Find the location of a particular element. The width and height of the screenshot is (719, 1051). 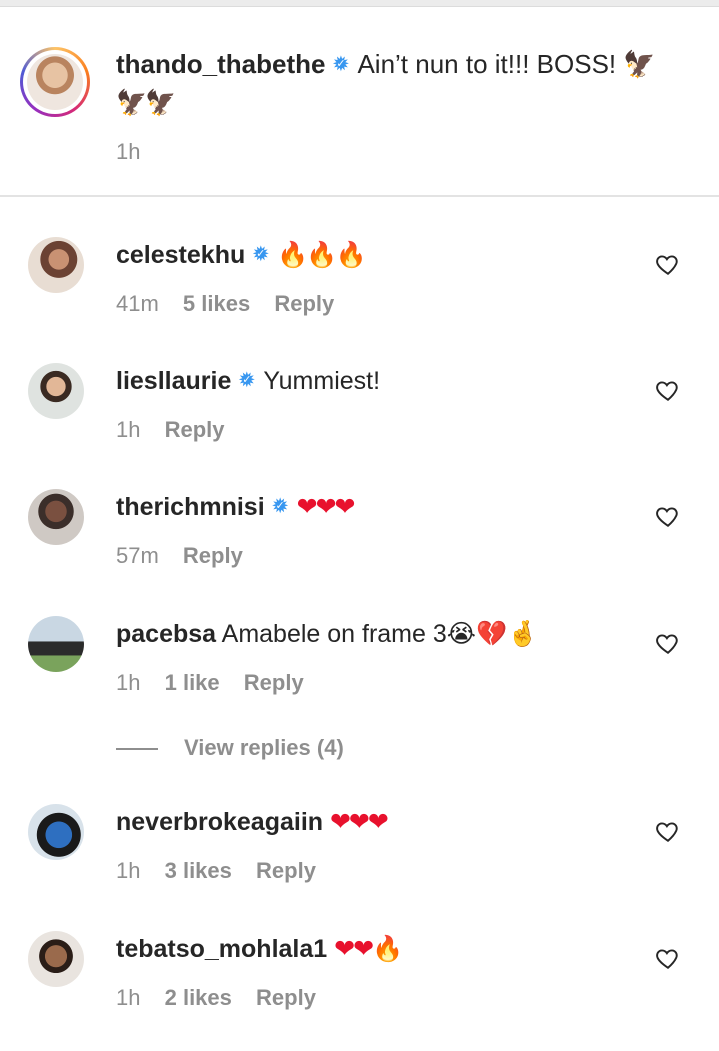

comment-meta: 1h Reply is located at coordinates (179, 430).